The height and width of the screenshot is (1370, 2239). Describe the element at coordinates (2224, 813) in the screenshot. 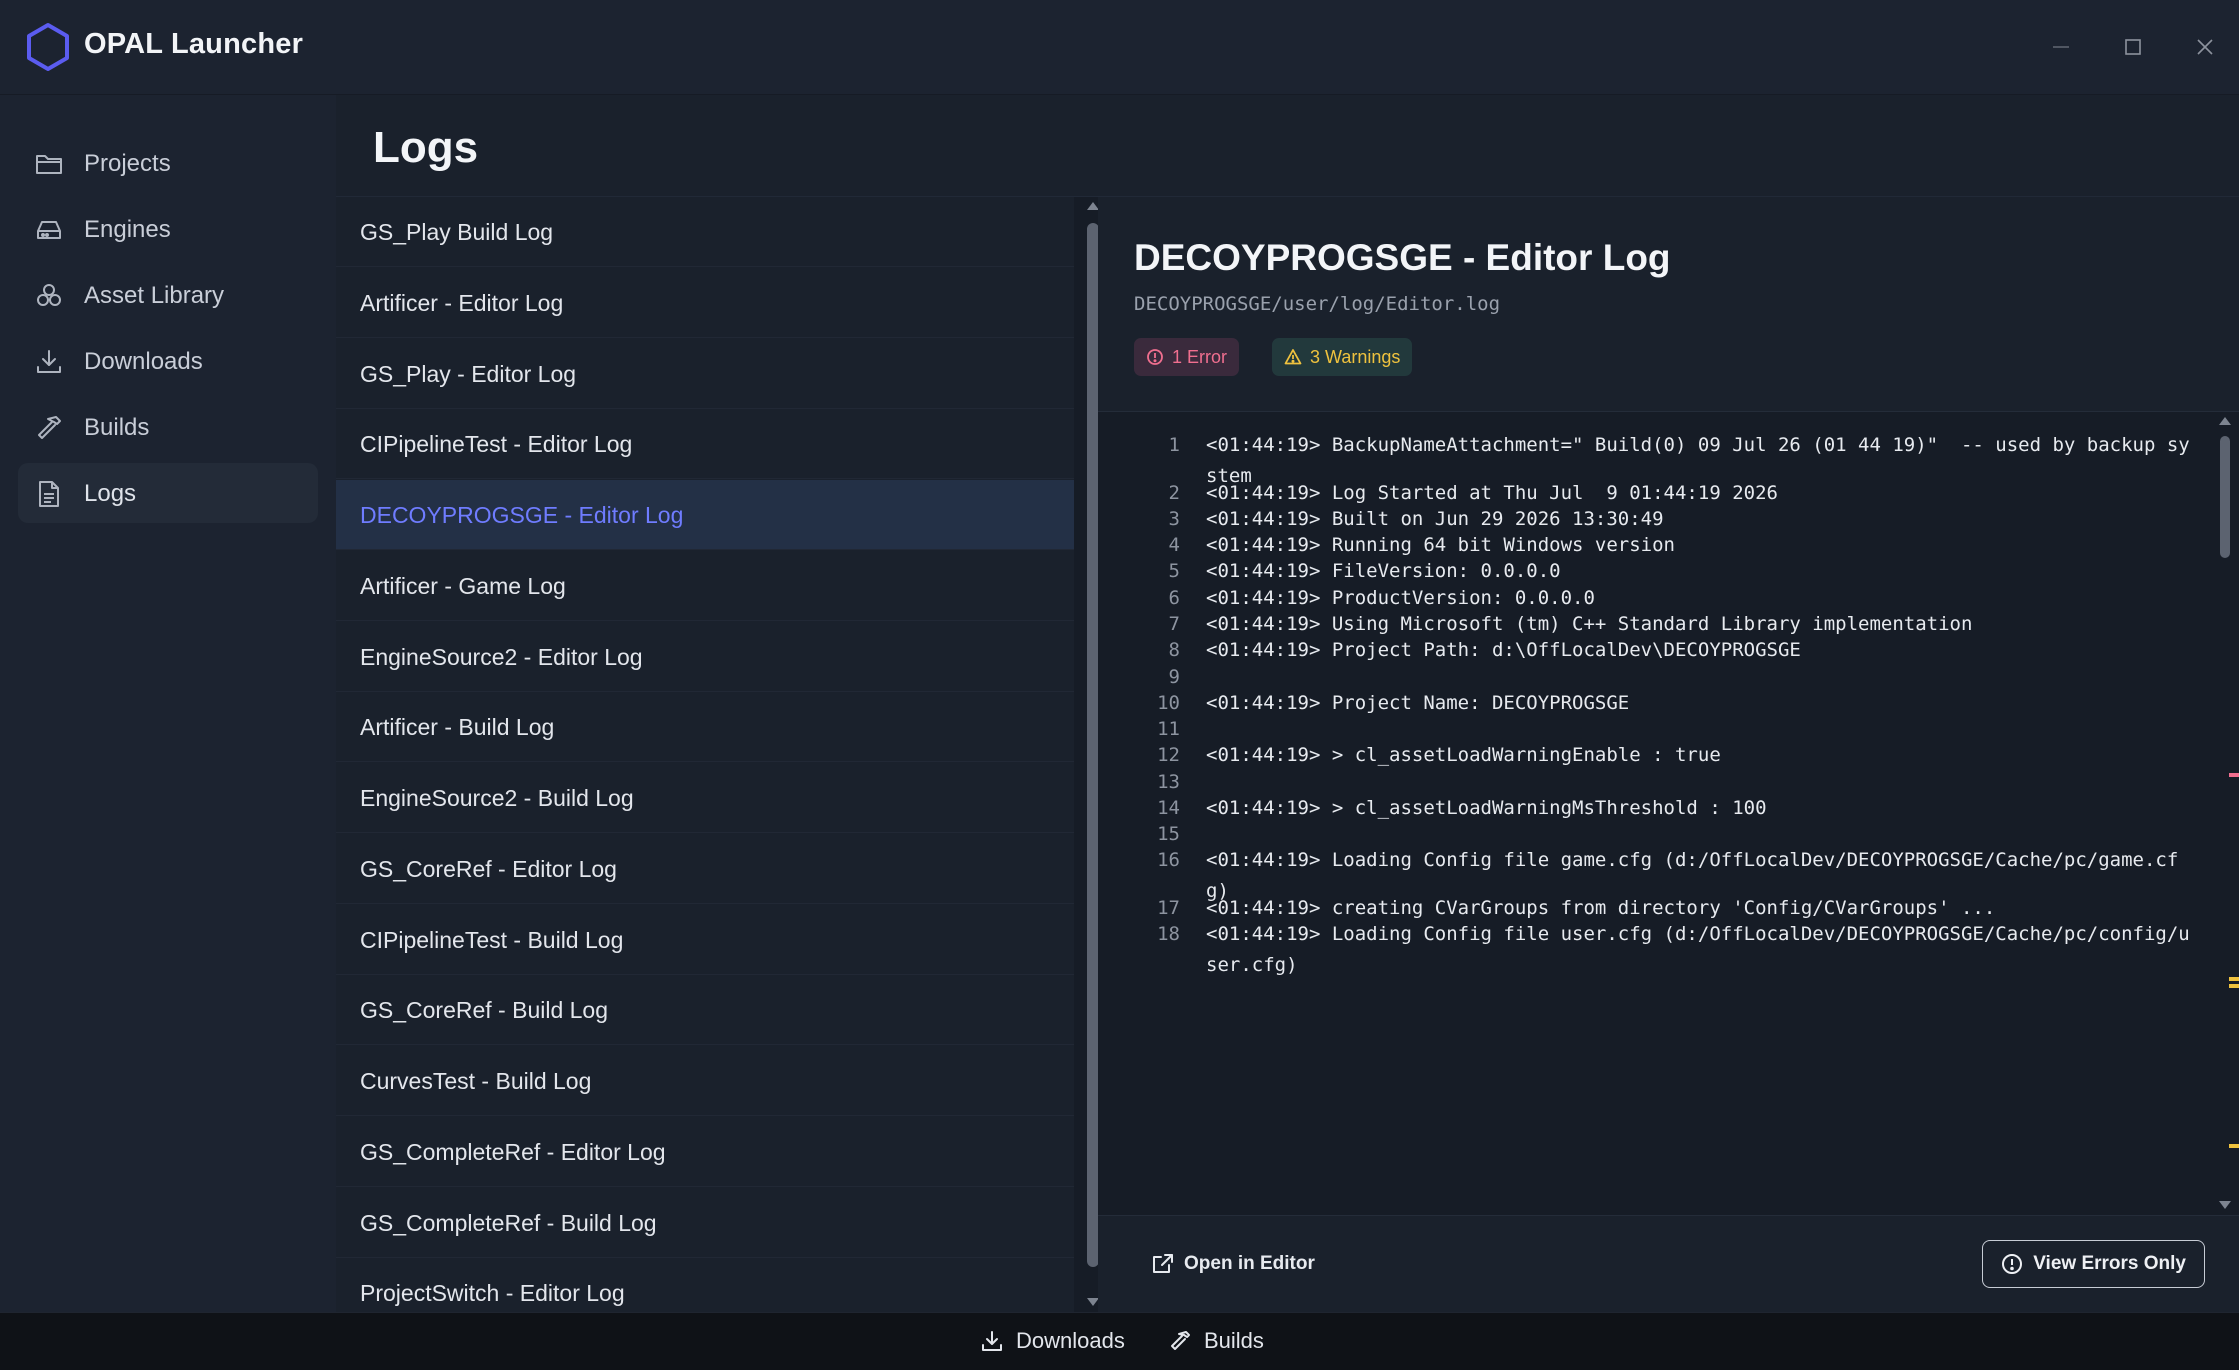

I see `log-content-scrollbar` at that location.